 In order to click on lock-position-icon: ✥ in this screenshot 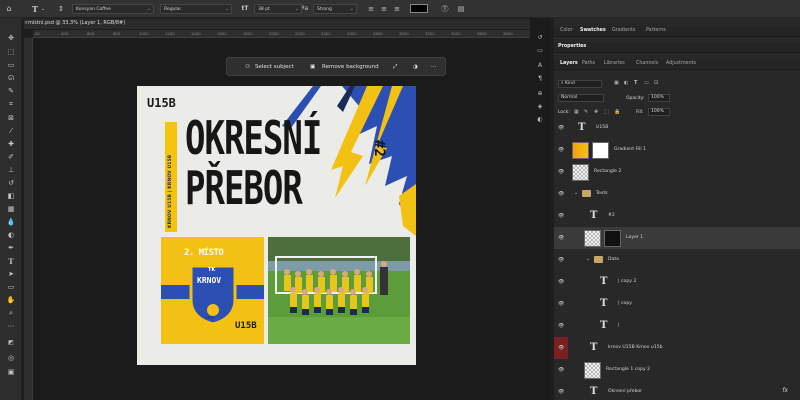, I will do `click(596, 112)`.